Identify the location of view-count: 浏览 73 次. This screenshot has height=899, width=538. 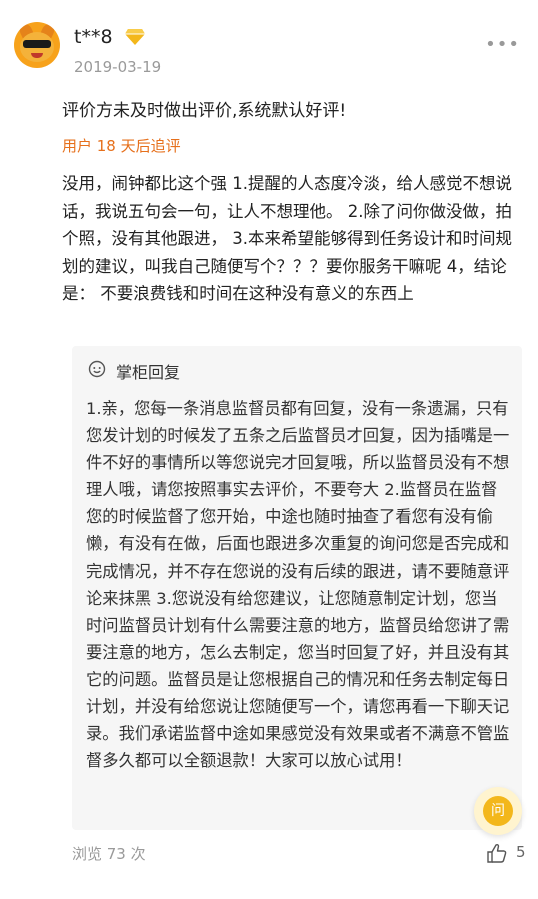
(109, 854).